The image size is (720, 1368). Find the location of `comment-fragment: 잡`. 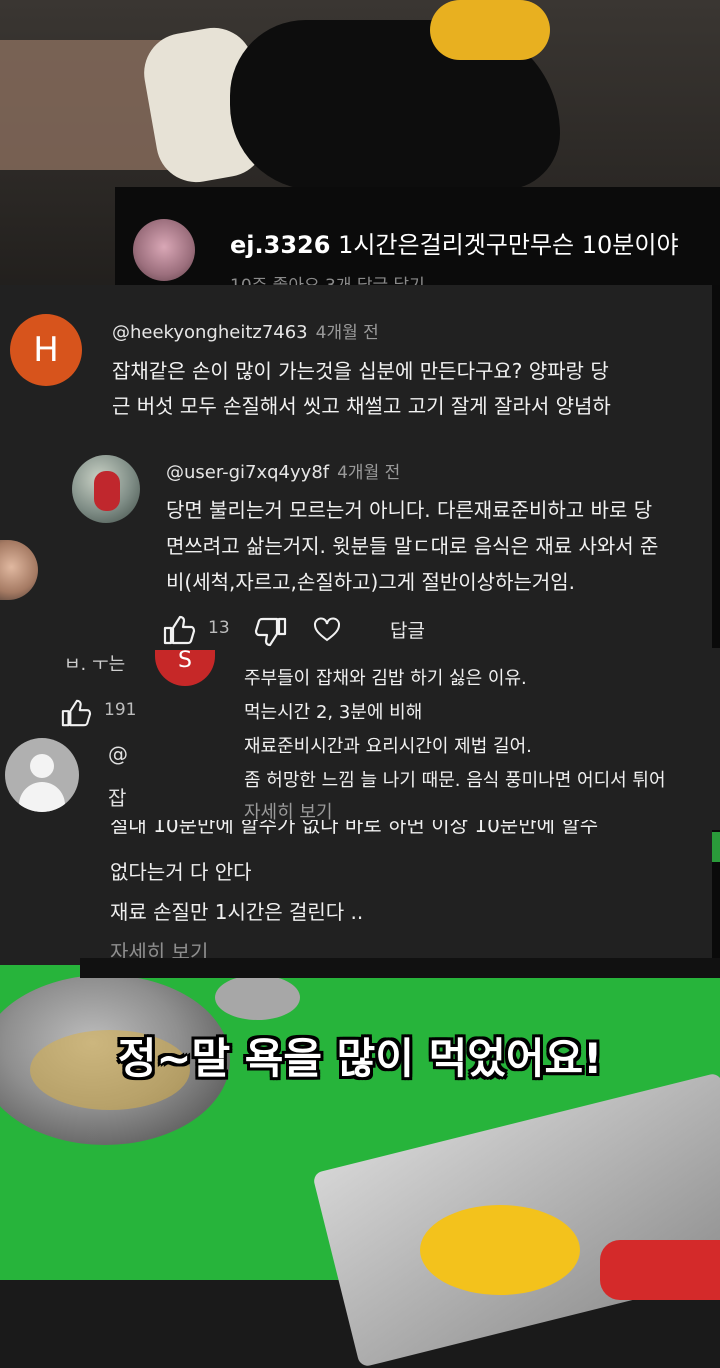

comment-fragment: 잡 is located at coordinates (117, 798).